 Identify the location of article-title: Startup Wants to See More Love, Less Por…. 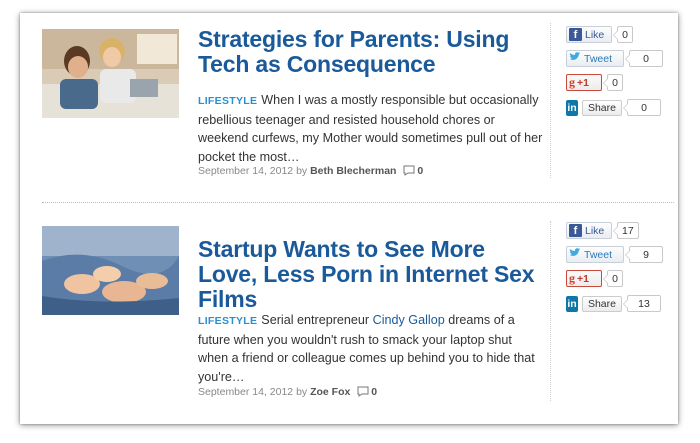
(368, 274).